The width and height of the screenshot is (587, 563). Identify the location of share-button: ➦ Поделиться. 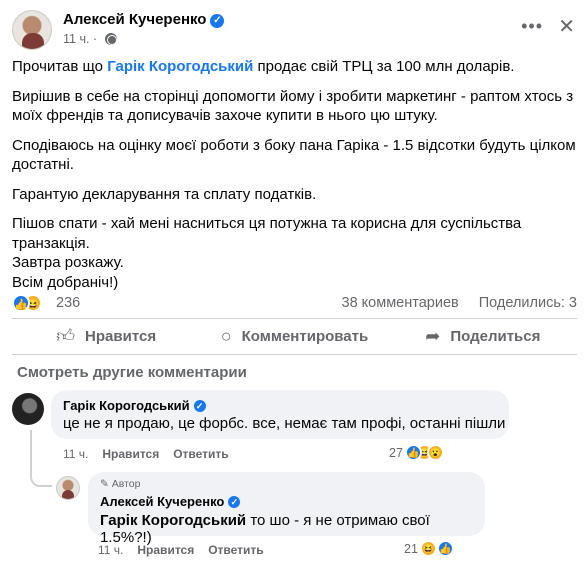
(483, 336).